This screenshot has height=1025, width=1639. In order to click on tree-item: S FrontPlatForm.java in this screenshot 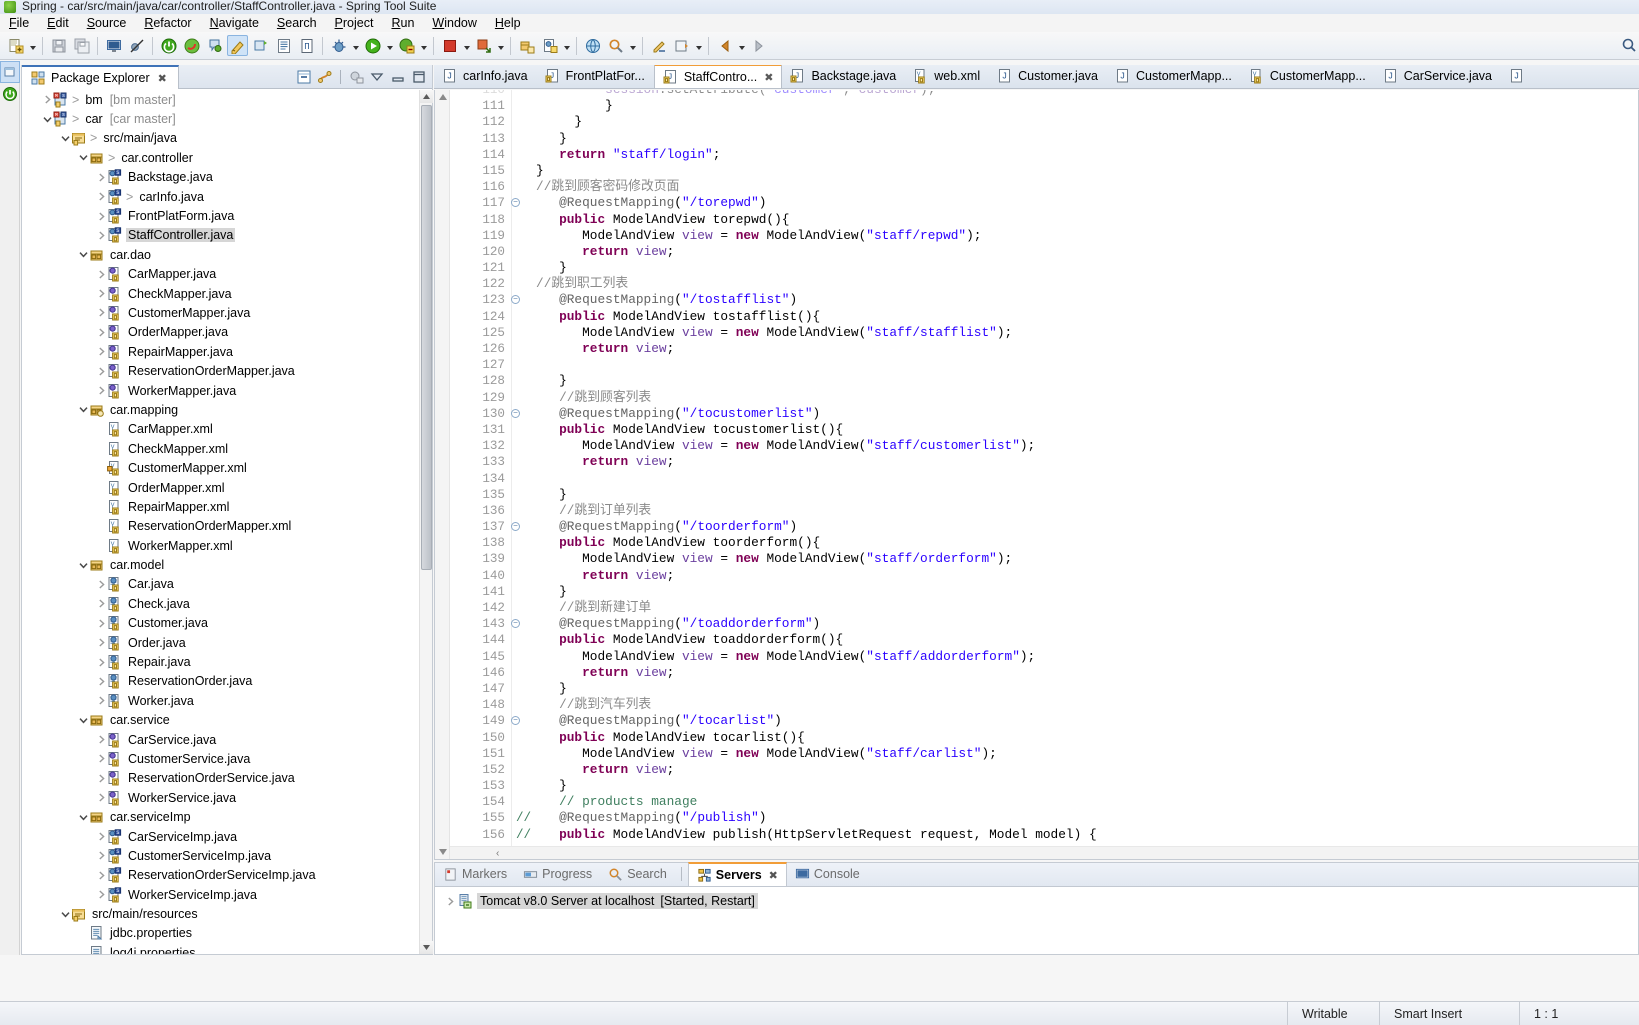, I will do `click(220, 215)`.